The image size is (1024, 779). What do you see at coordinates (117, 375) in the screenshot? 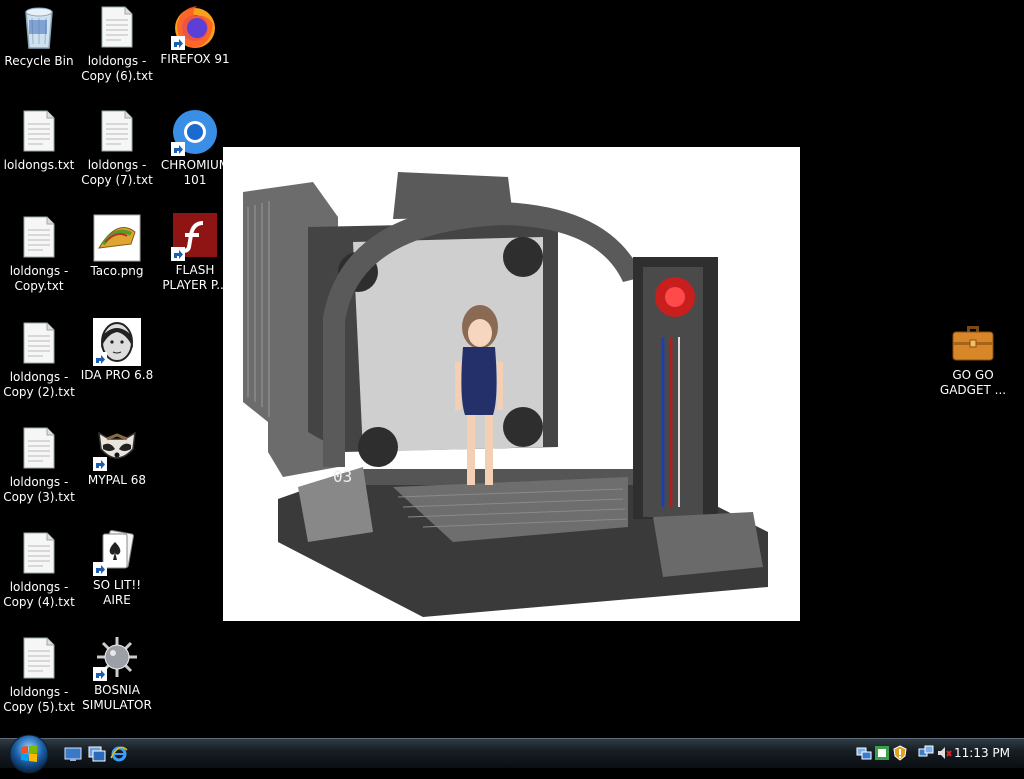
I see `ida-pro-label: IDA PRO 6.8` at bounding box center [117, 375].